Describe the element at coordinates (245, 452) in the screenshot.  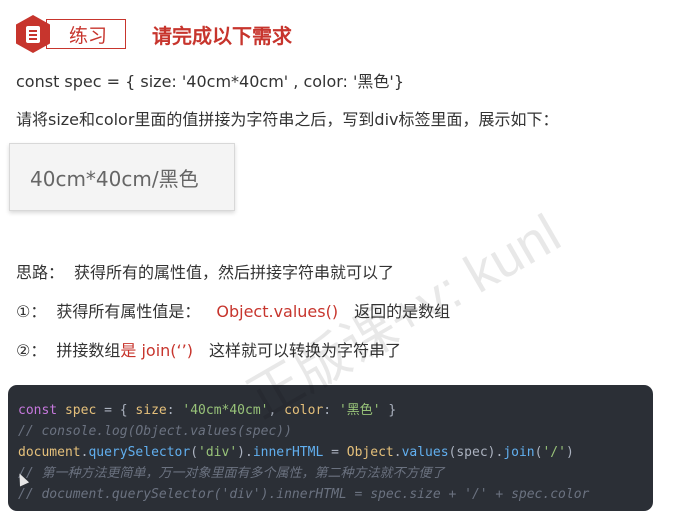
I see `code-punct: ).` at that location.